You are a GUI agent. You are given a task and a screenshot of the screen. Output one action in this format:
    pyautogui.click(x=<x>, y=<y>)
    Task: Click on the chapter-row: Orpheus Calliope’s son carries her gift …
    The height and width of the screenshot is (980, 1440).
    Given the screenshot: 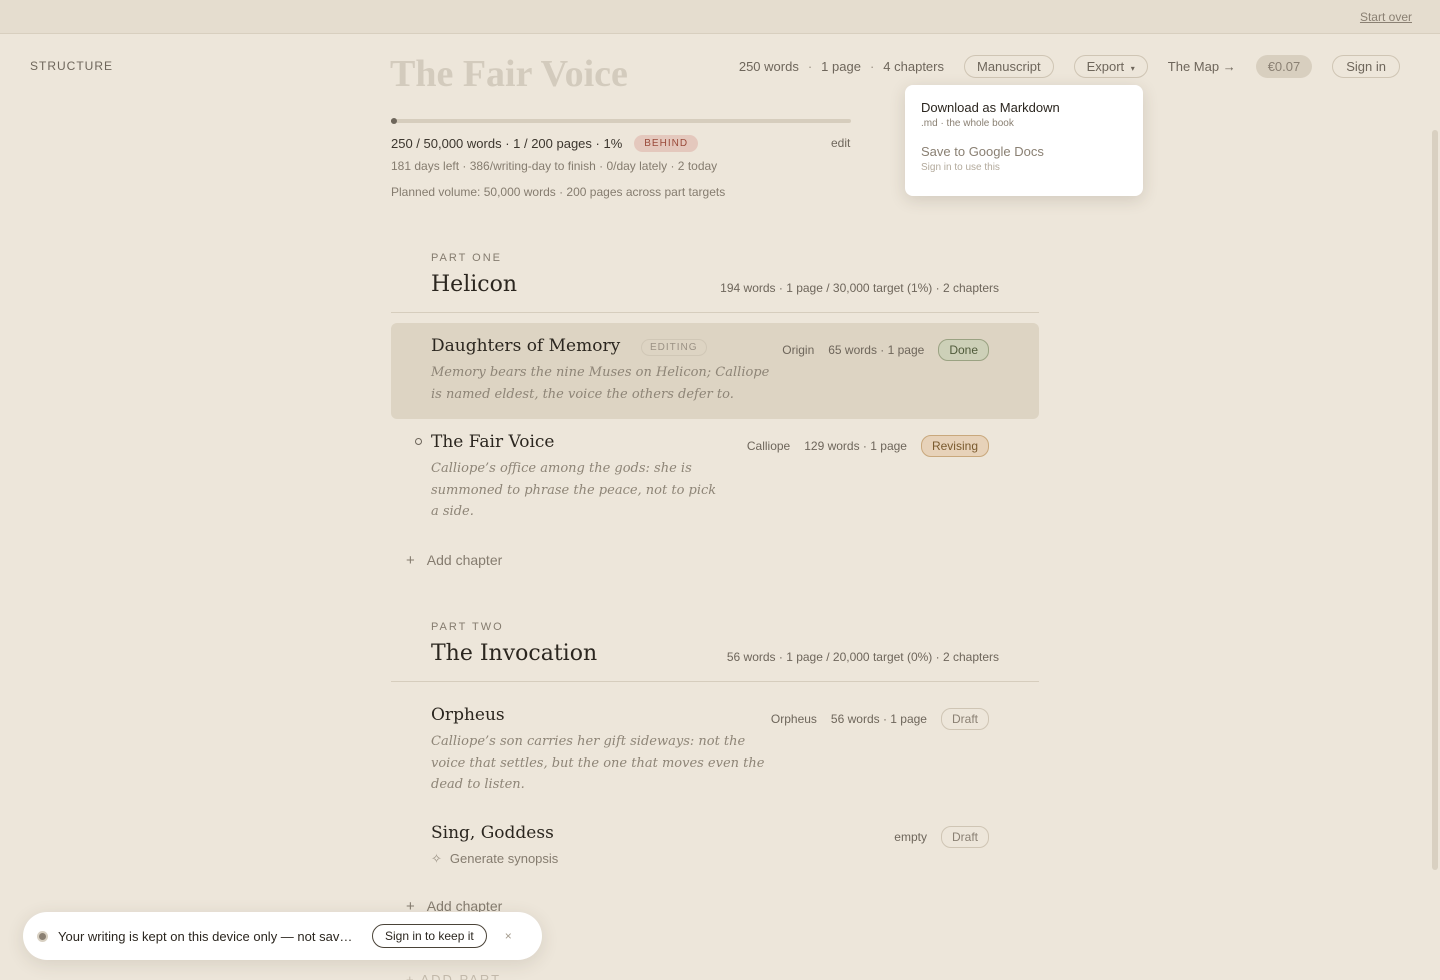 What is the action you would take?
    pyautogui.click(x=715, y=747)
    